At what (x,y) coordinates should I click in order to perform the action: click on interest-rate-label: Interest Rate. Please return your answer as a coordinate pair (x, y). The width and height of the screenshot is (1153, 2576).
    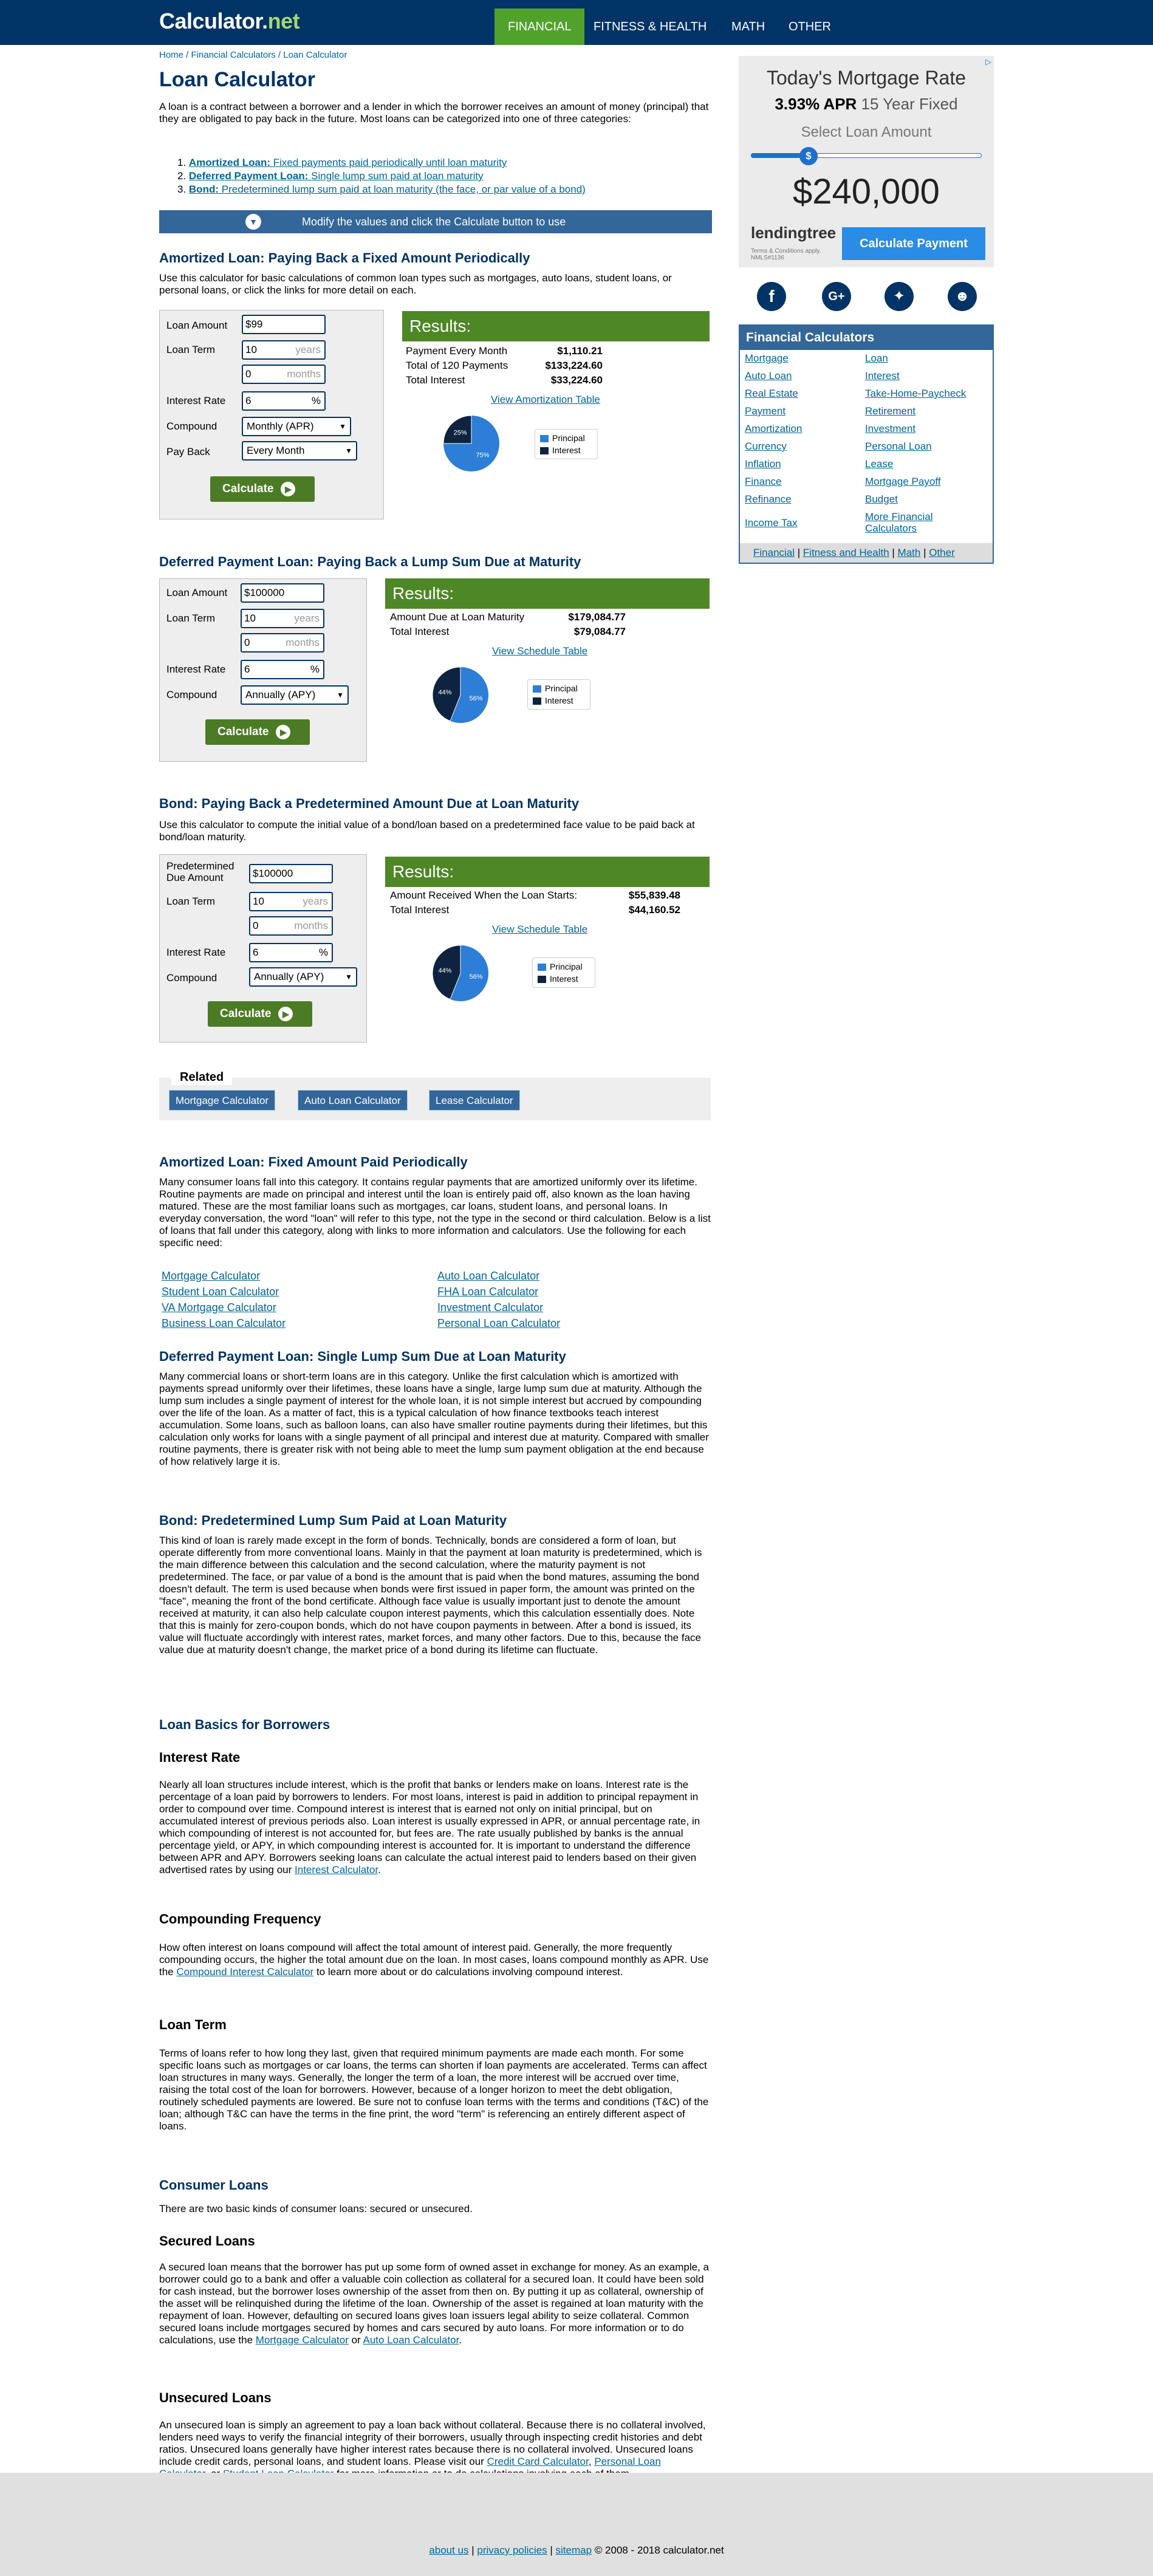
    Looking at the image, I should click on (196, 669).